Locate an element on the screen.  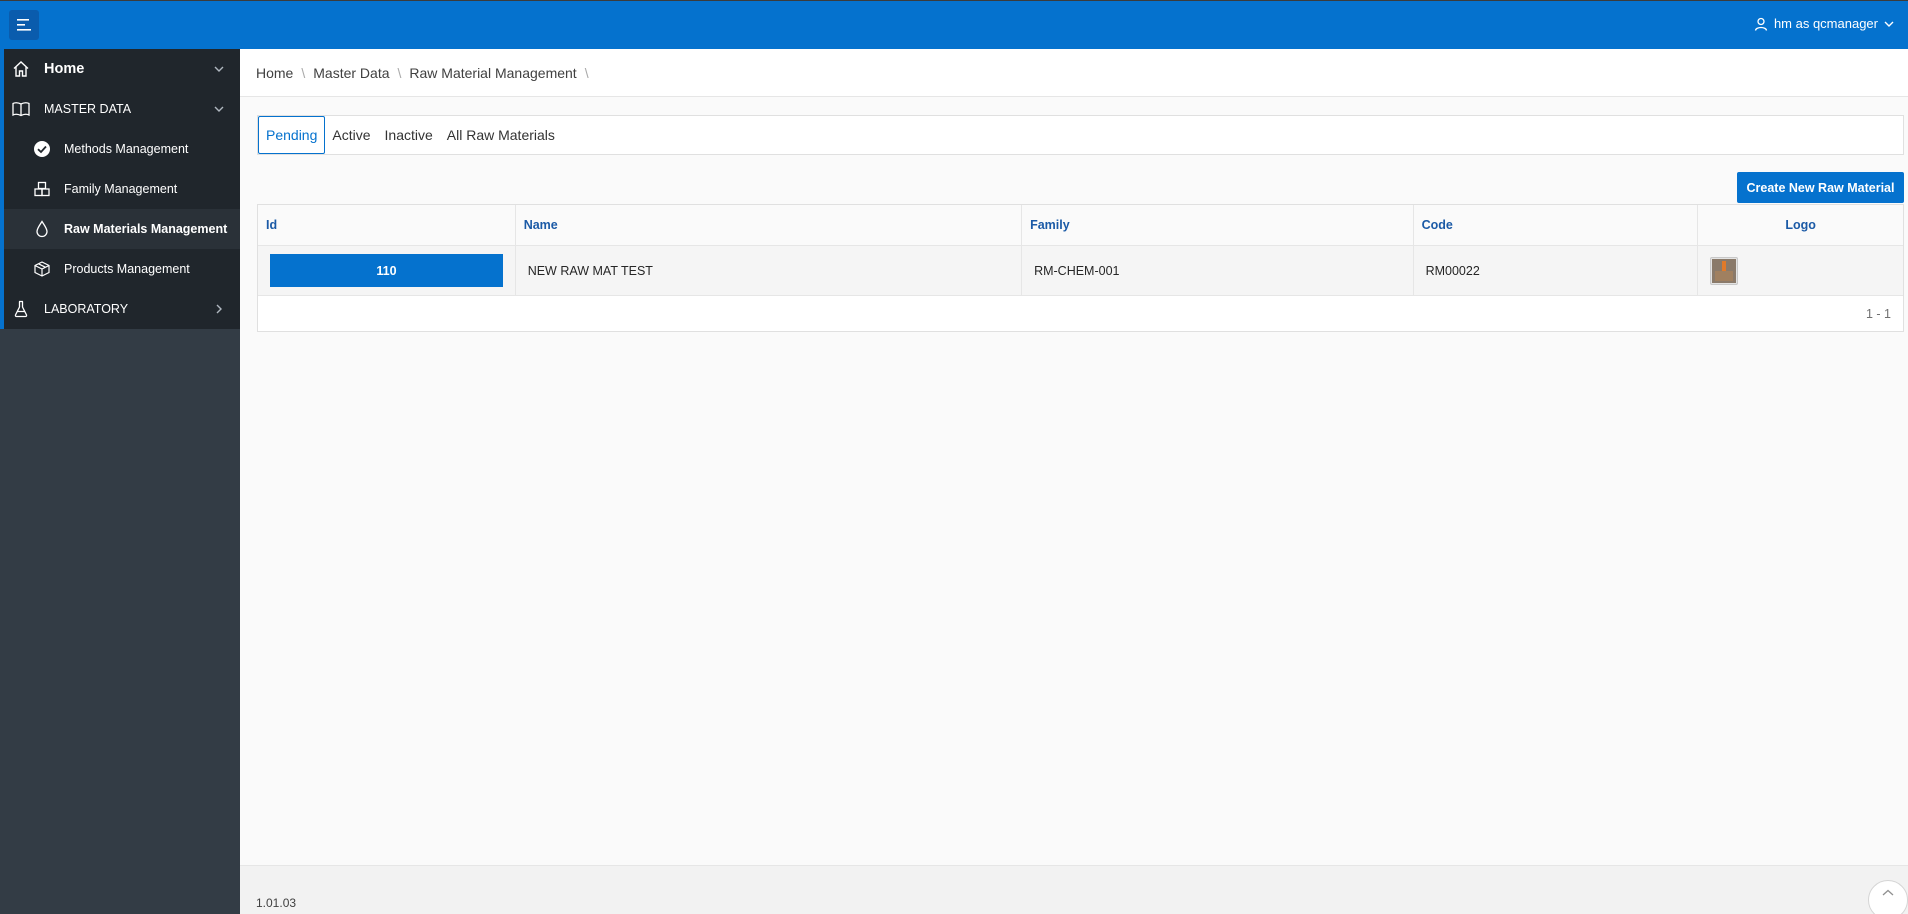
column-header-code: Code is located at coordinates (1556, 225).